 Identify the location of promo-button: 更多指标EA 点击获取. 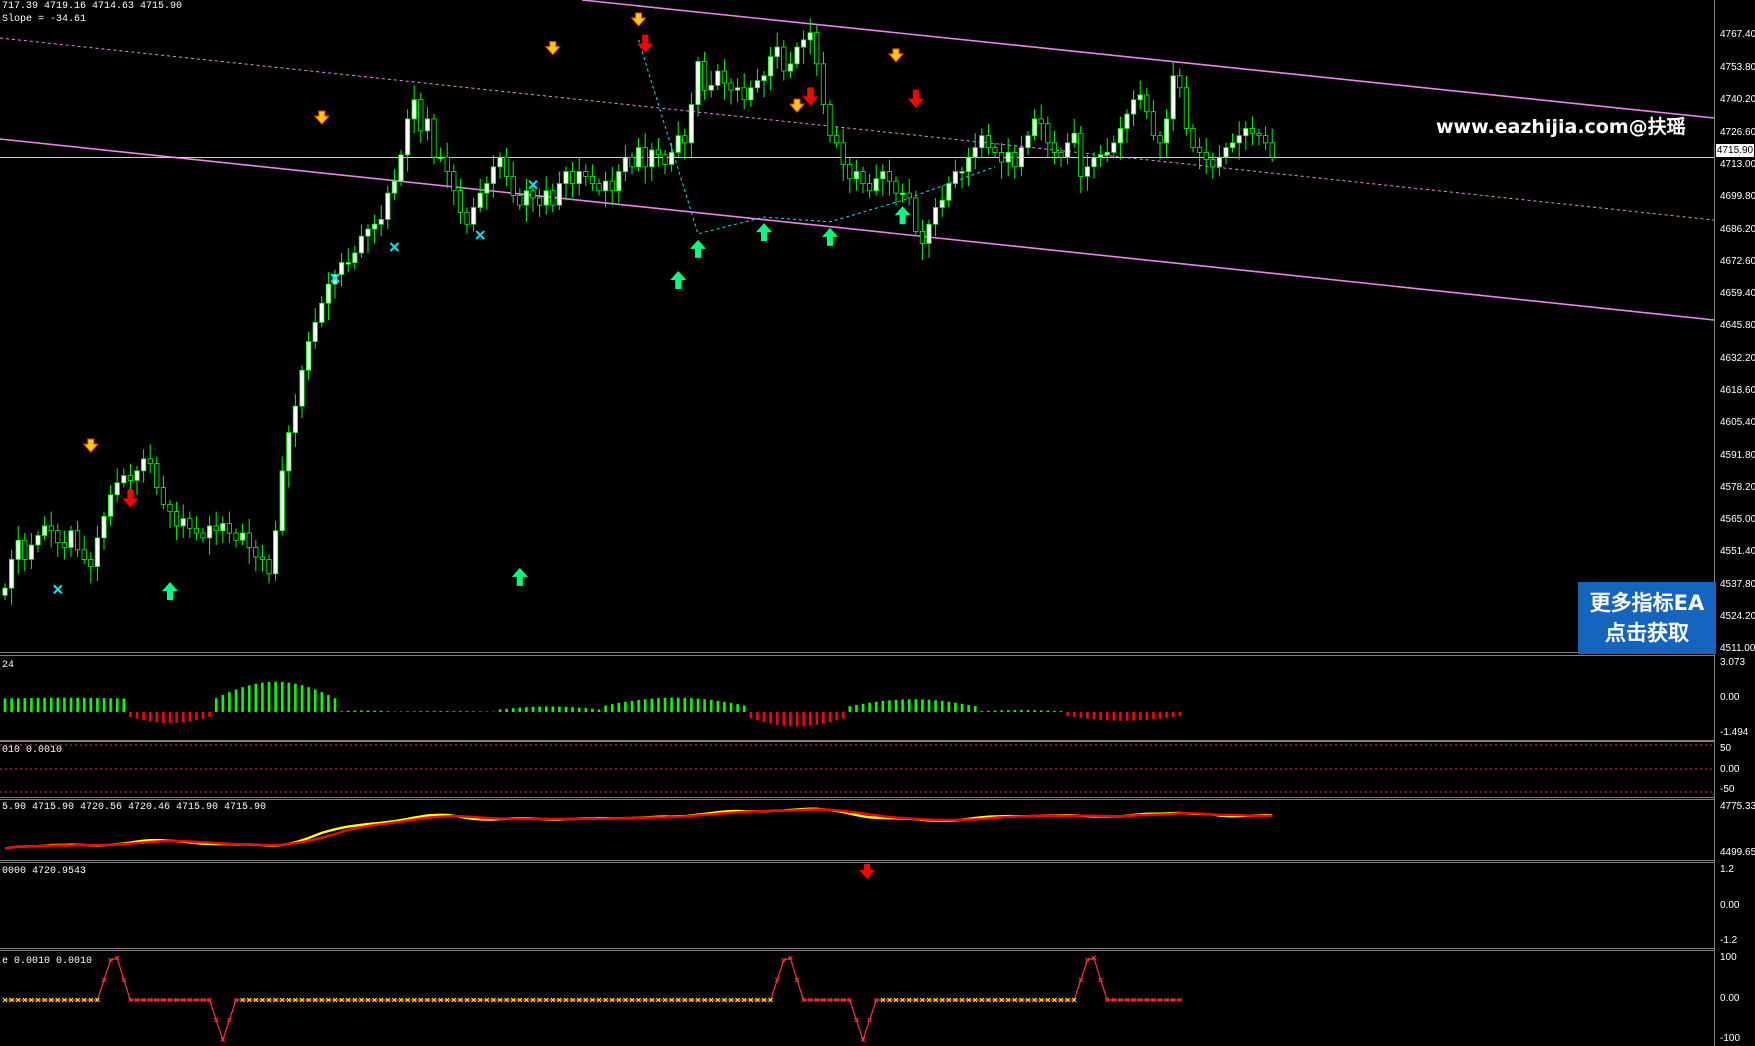
(1647, 618).